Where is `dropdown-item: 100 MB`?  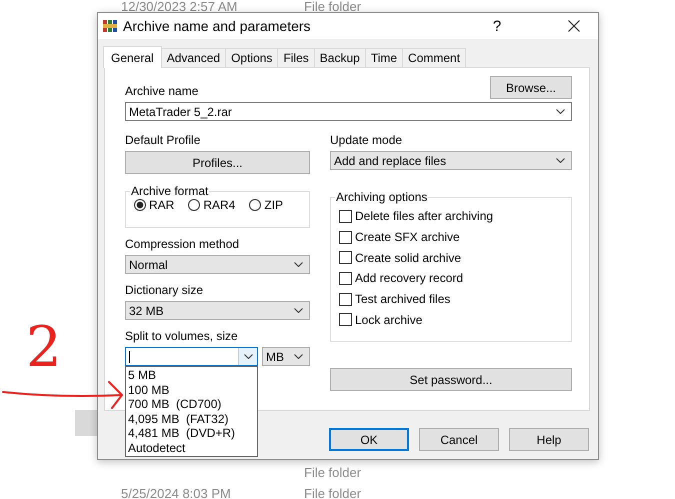
dropdown-item: 100 MB is located at coordinates (191, 389).